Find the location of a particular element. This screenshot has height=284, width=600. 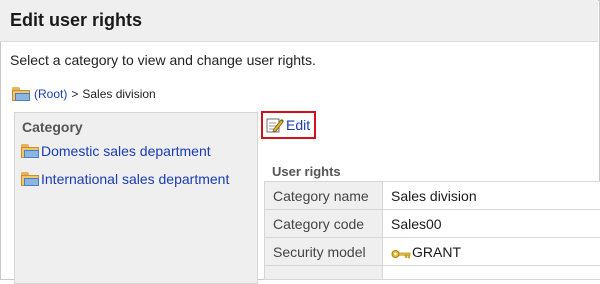

edit-pencil-icon is located at coordinates (275, 125).